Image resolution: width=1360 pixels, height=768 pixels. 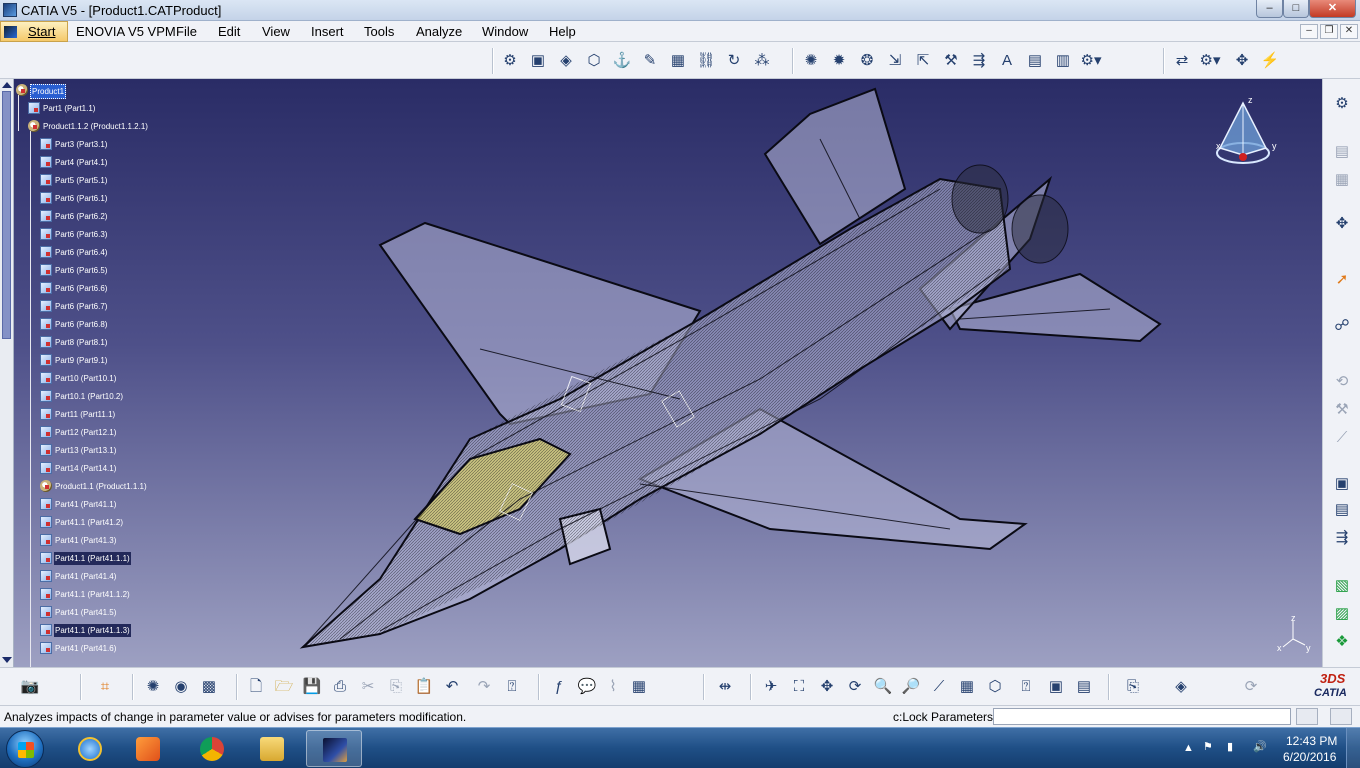 I want to click on reuse-pattern-icon: ▥, so click(x=1063, y=61).